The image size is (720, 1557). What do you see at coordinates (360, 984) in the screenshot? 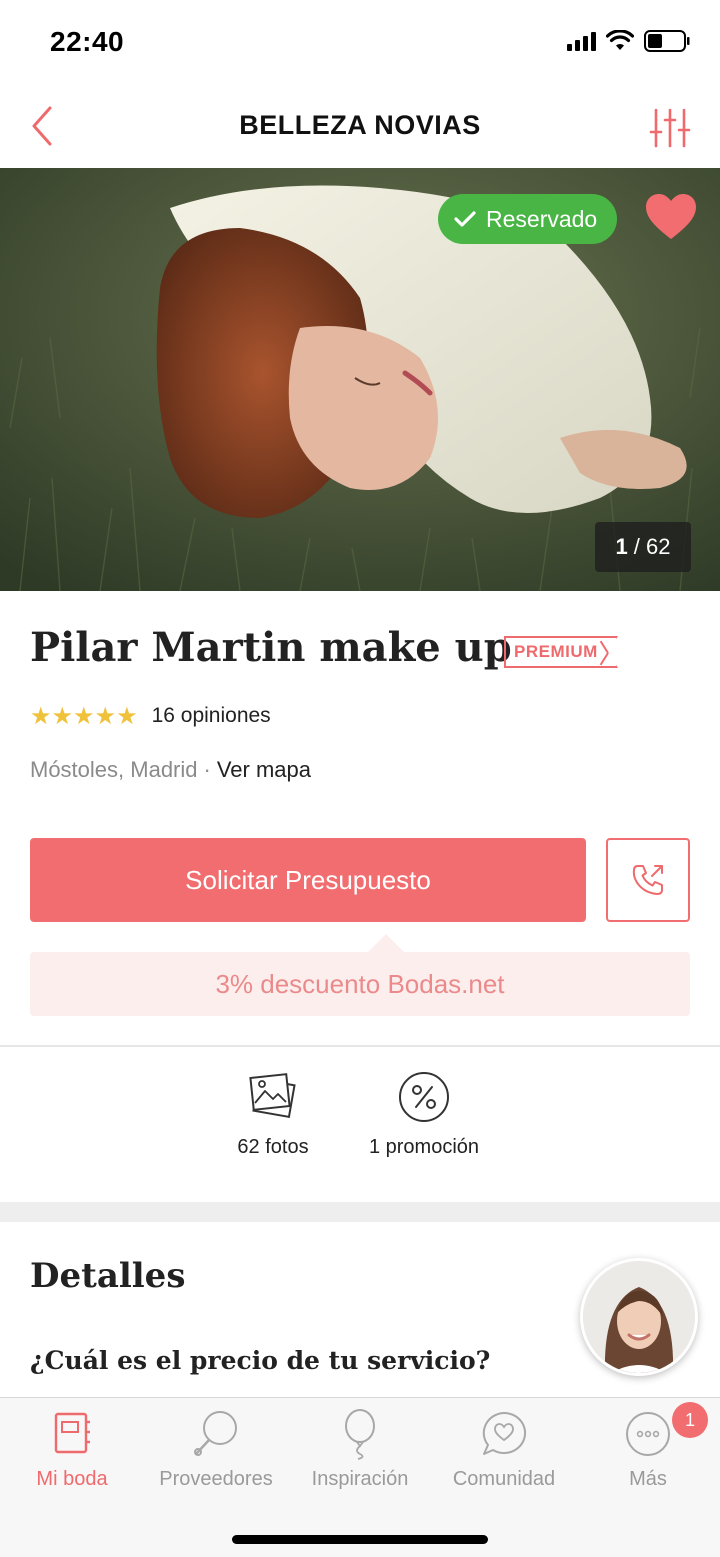
I see `discount-banner: 3% descuento Bodas.net` at bounding box center [360, 984].